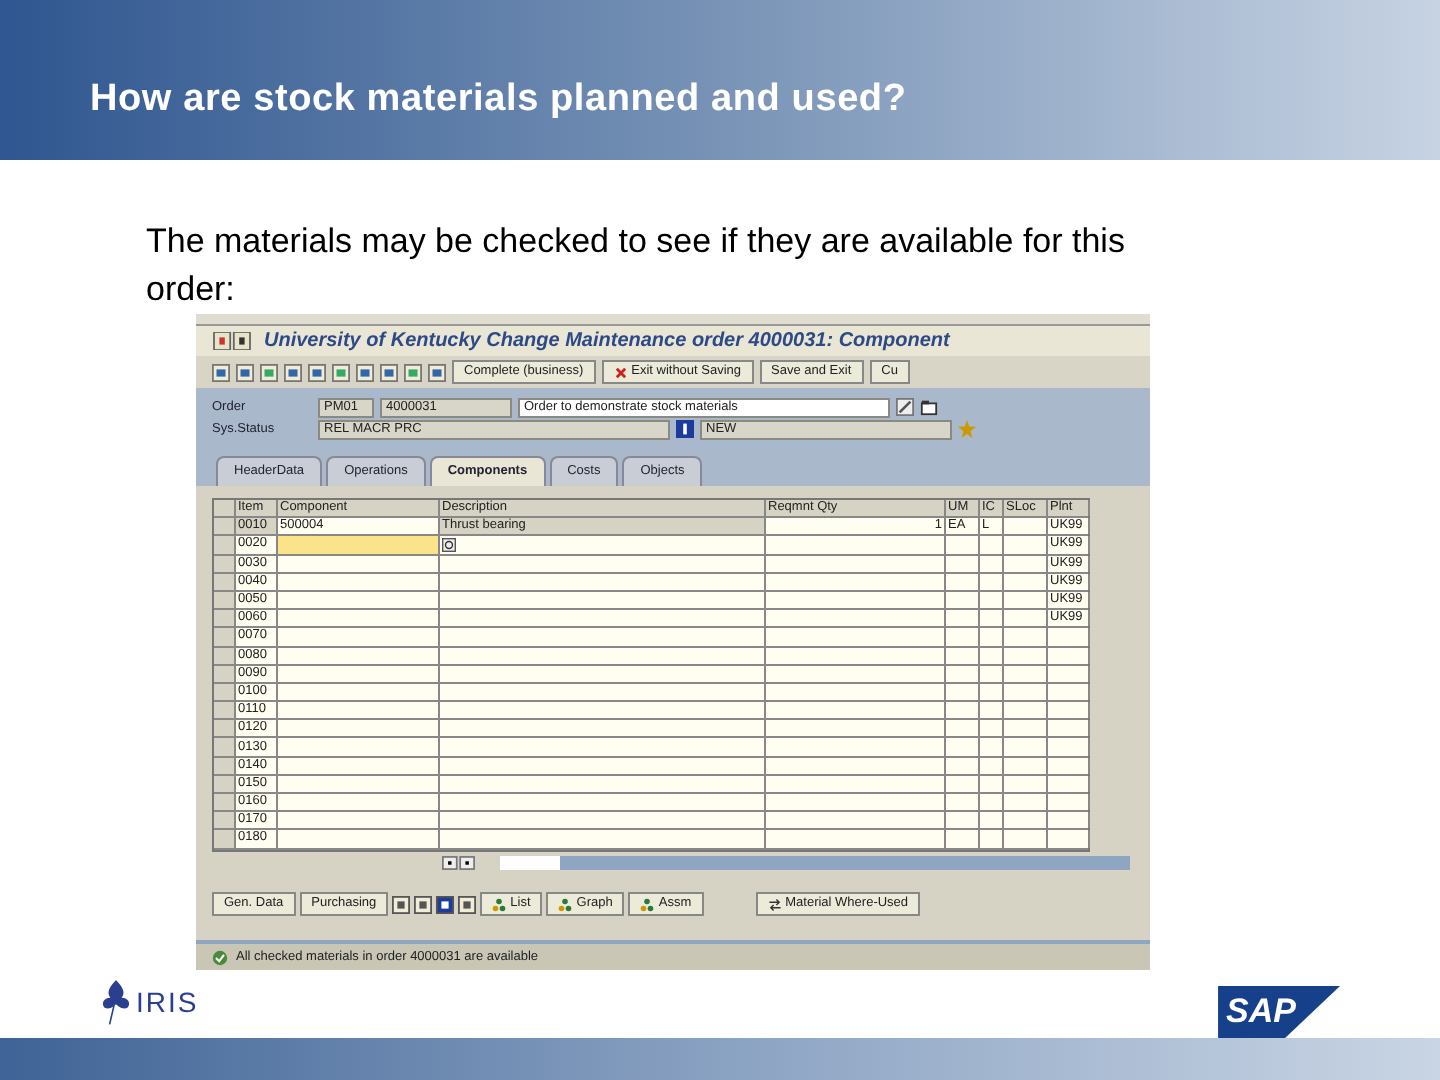  What do you see at coordinates (149, 1002) in the screenshot?
I see `iris-logo: IRIS` at bounding box center [149, 1002].